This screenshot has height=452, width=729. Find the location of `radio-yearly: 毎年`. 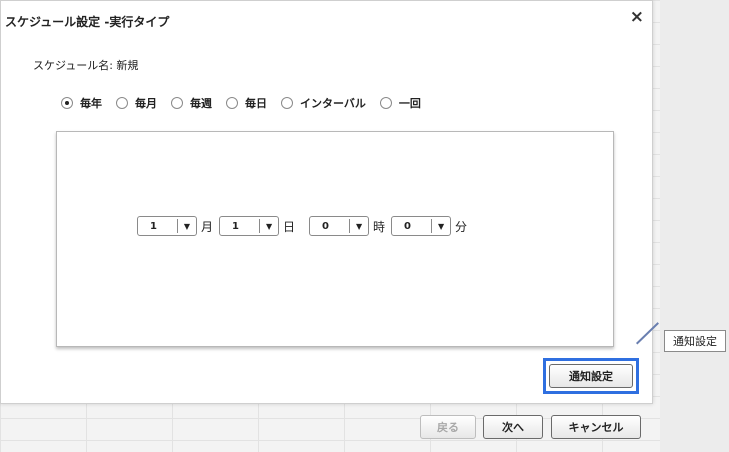

radio-yearly: 毎年 is located at coordinates (81, 103).